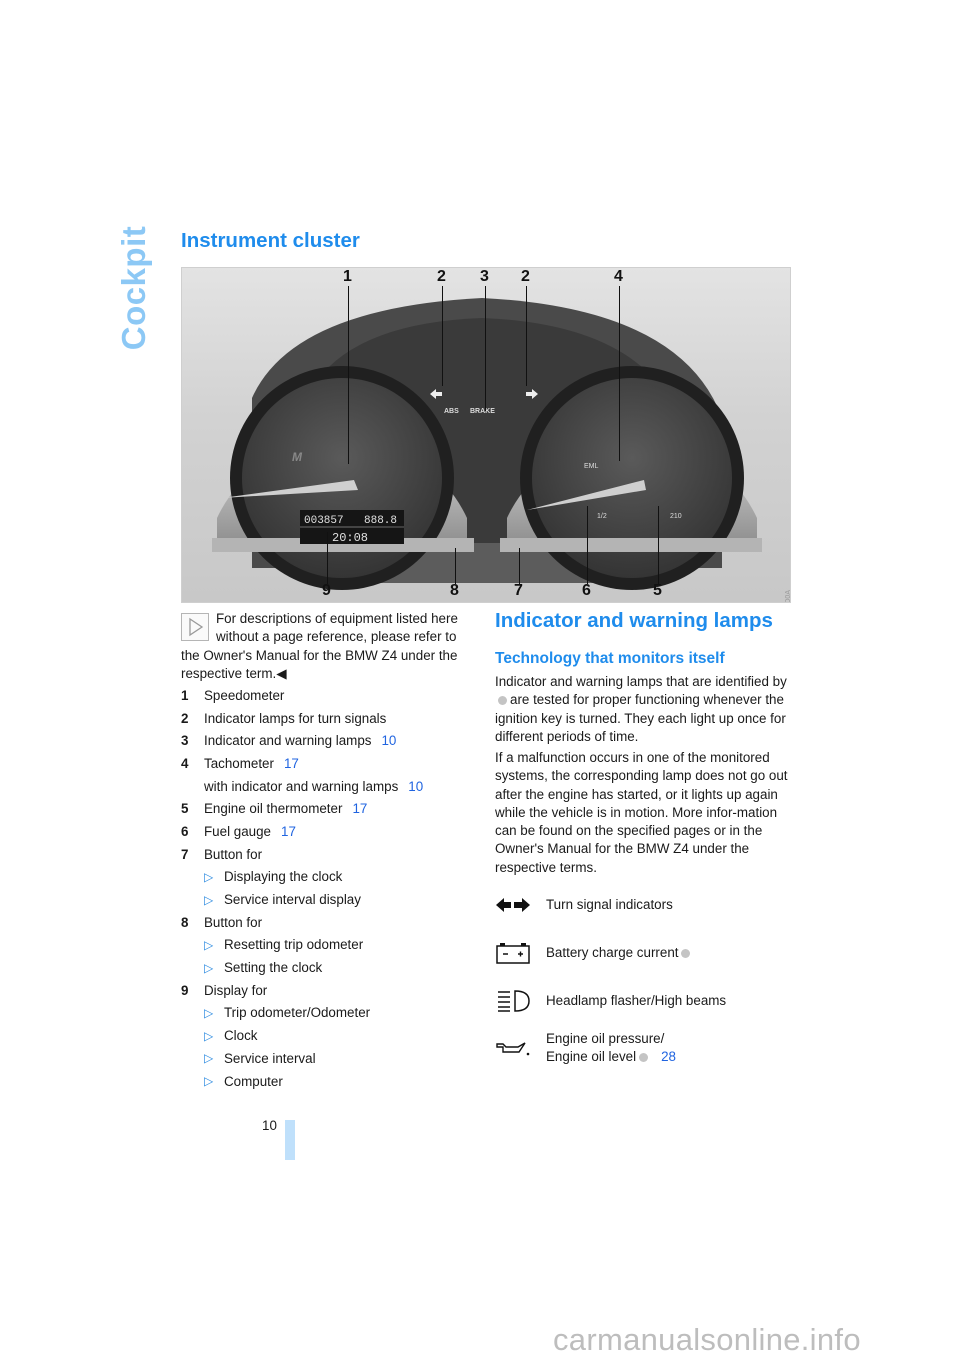  What do you see at coordinates (273, 809) in the screenshot?
I see `item-label: Engine oil thermometer` at bounding box center [273, 809].